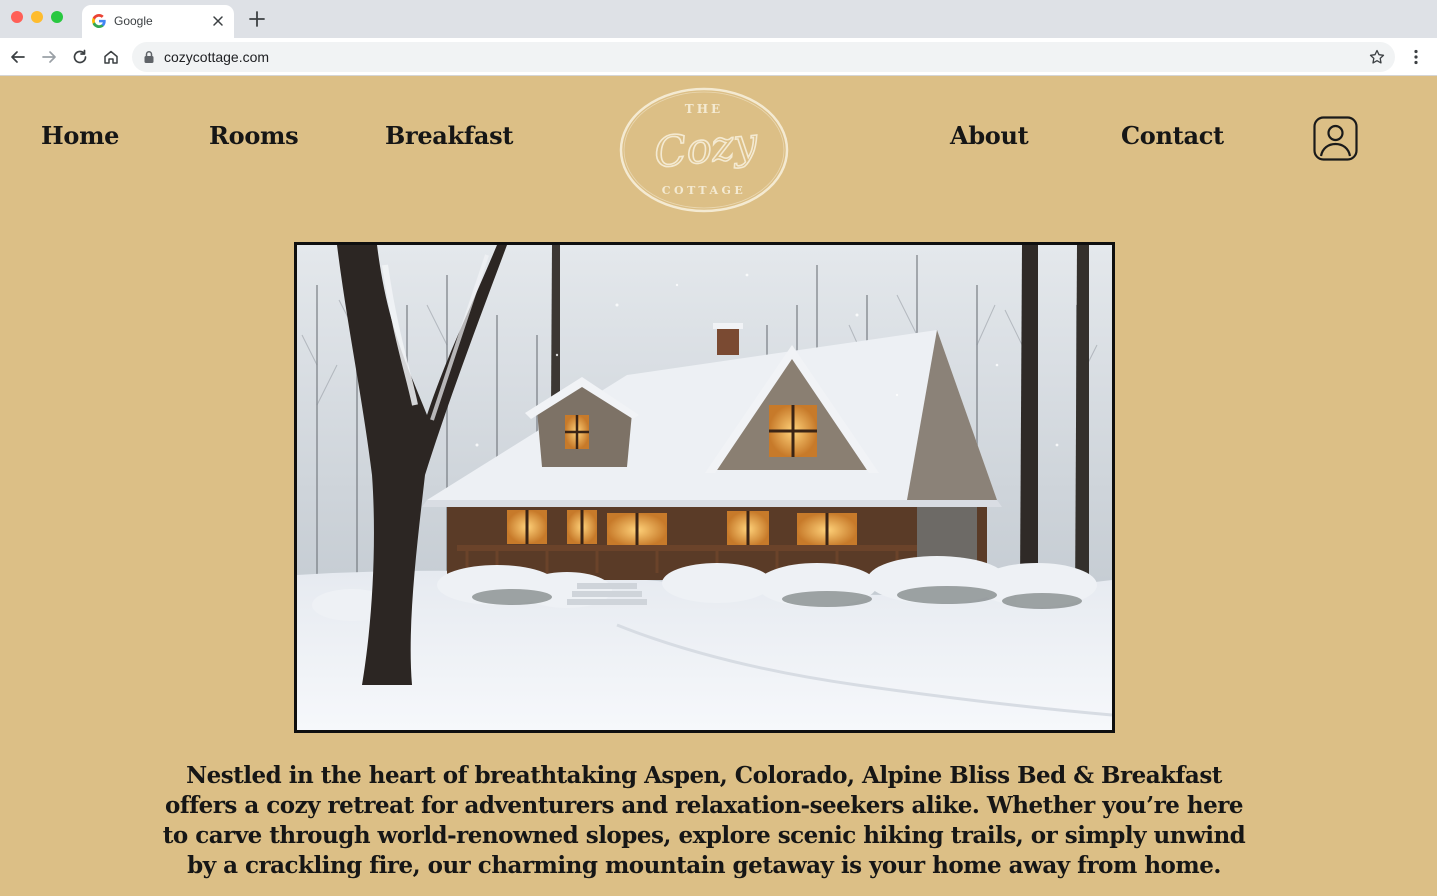  What do you see at coordinates (57, 17) in the screenshot?
I see `window-zoom-button` at bounding box center [57, 17].